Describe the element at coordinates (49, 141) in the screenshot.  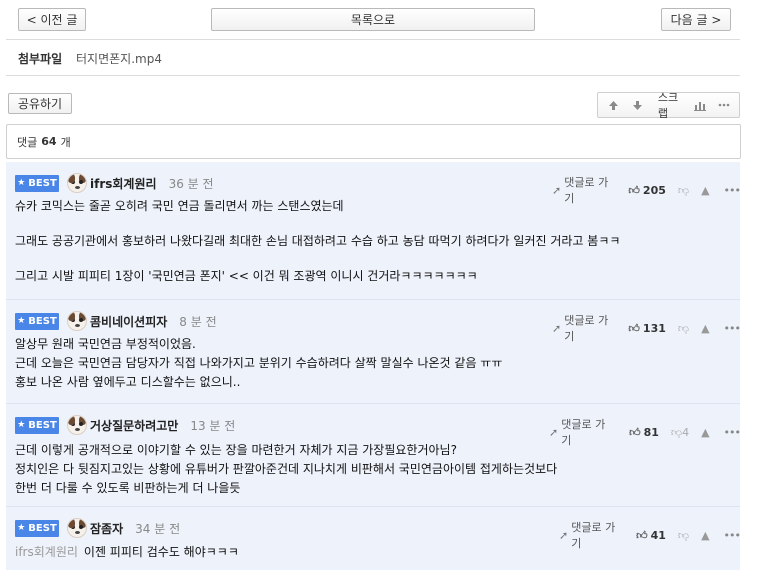
I see `comment-count-number: 64` at that location.